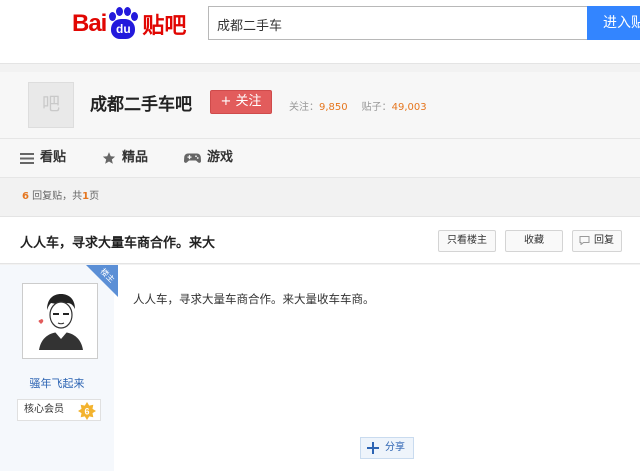 Image resolution: width=640 pixels, height=471 pixels. What do you see at coordinates (254, 299) in the screenshot?
I see `post-content: 人人车，寻求大量车商合作。来大量收车车商。` at bounding box center [254, 299].